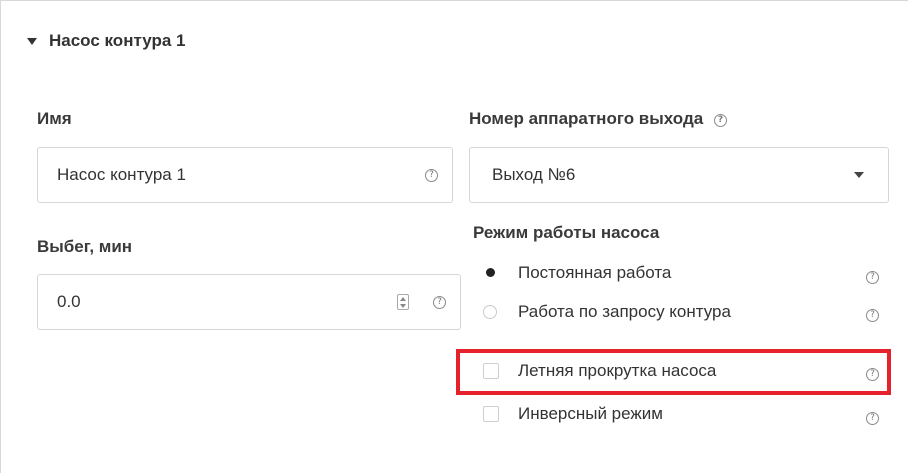 This screenshot has width=908, height=473. I want to click on section-toggle: Насос контура 1, so click(106, 41).